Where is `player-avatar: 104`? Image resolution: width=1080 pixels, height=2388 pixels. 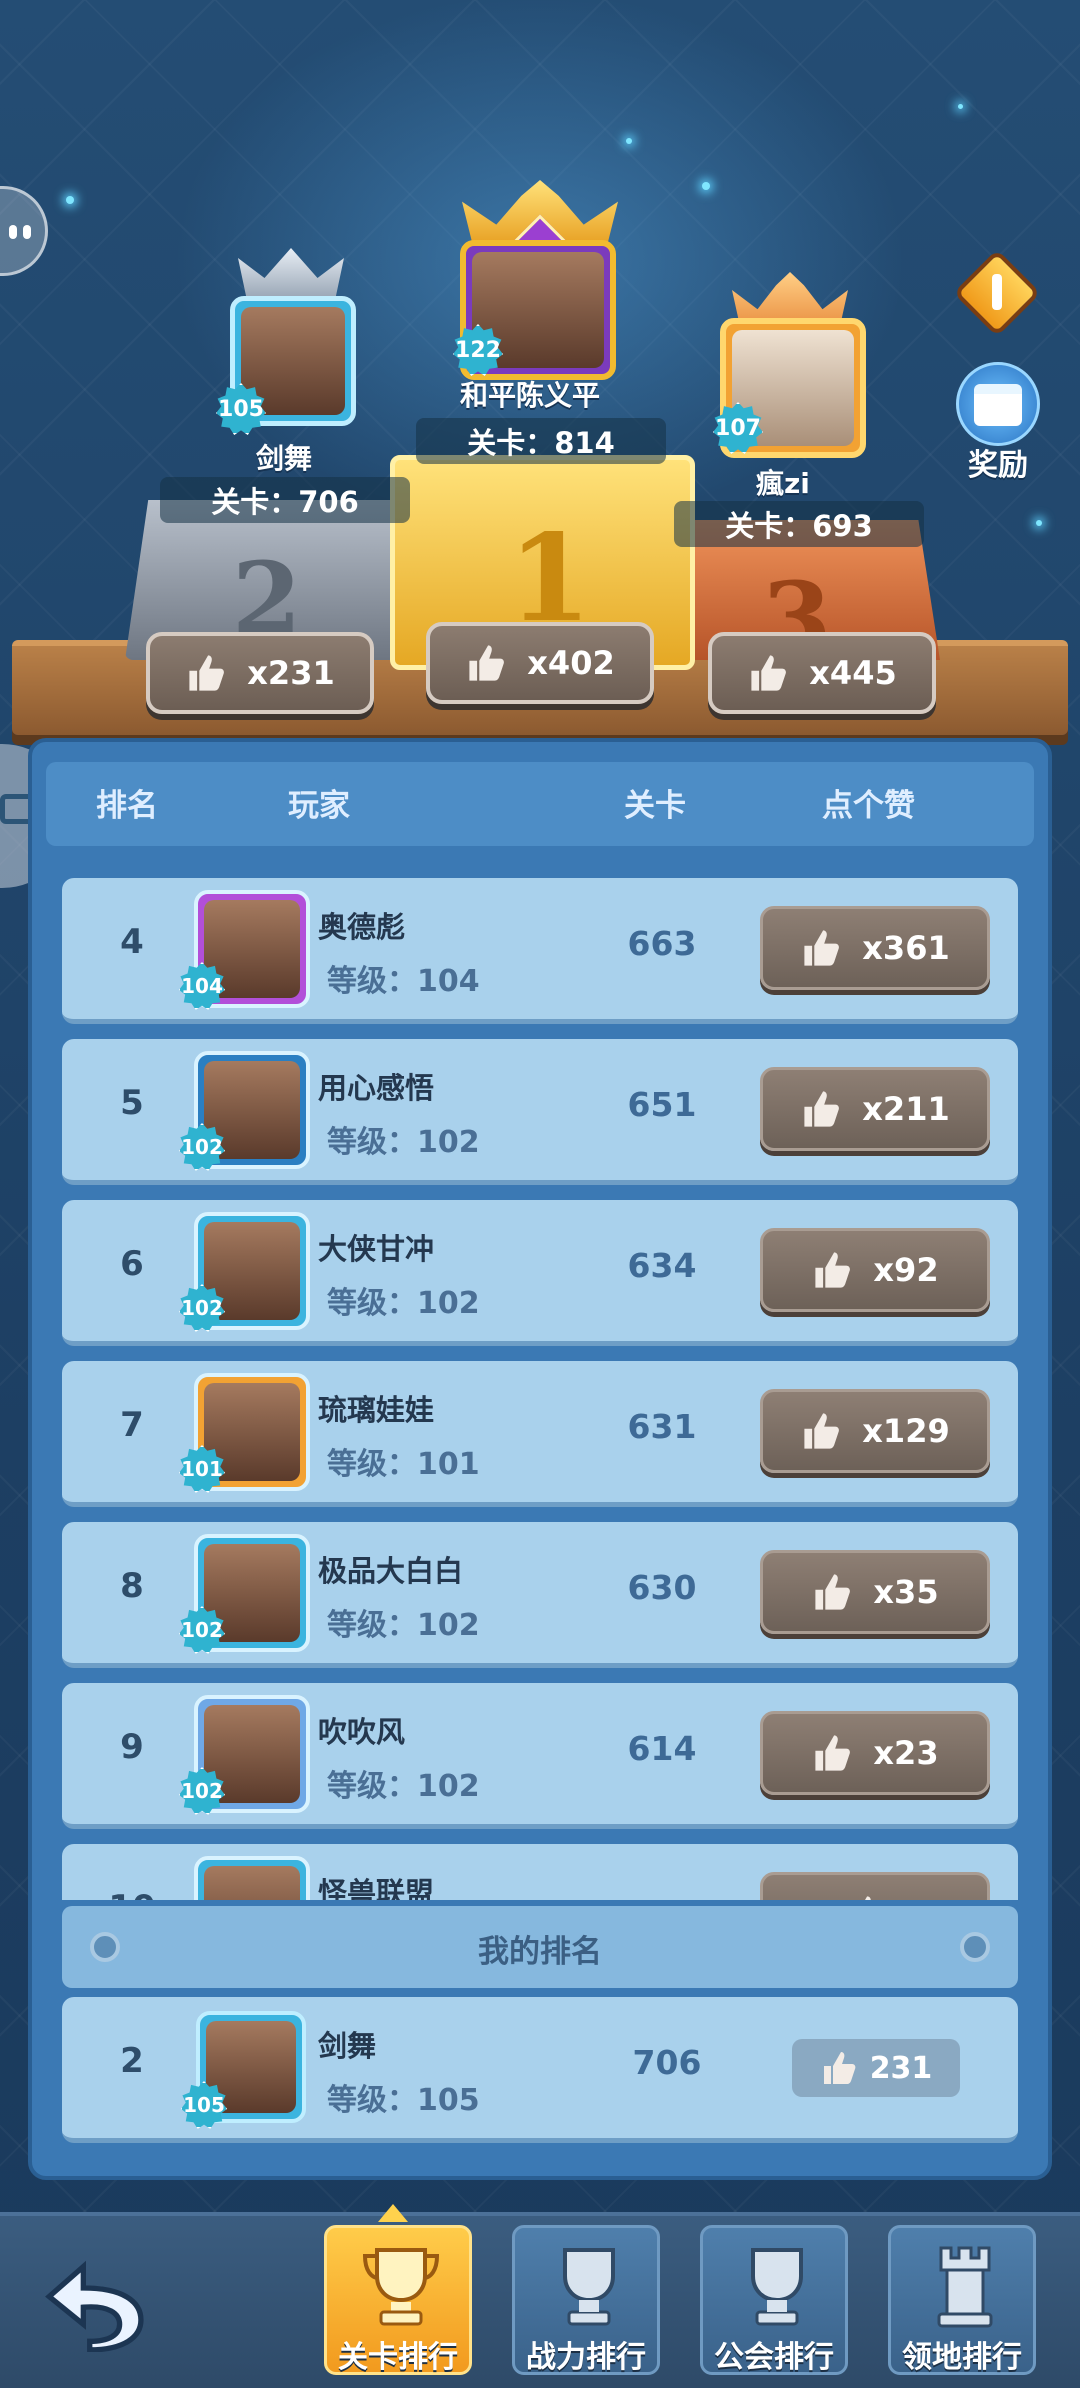 player-avatar: 104 is located at coordinates (244, 950).